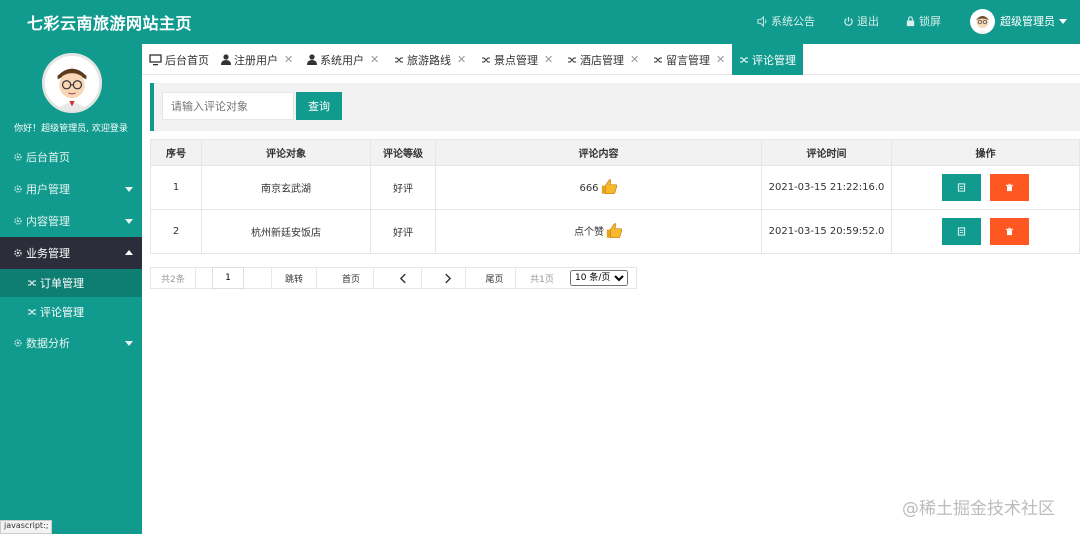 Image resolution: width=1080 pixels, height=534 pixels. I want to click on chevron-right-icon, so click(448, 278).